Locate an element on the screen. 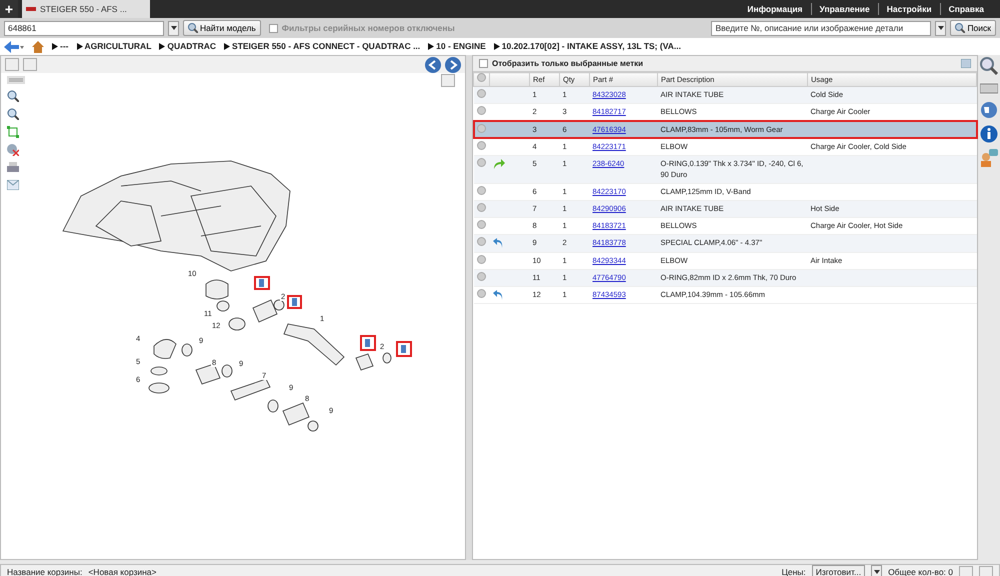 The width and height of the screenshot is (1000, 576). keyboard-icon is located at coordinates (989, 88).